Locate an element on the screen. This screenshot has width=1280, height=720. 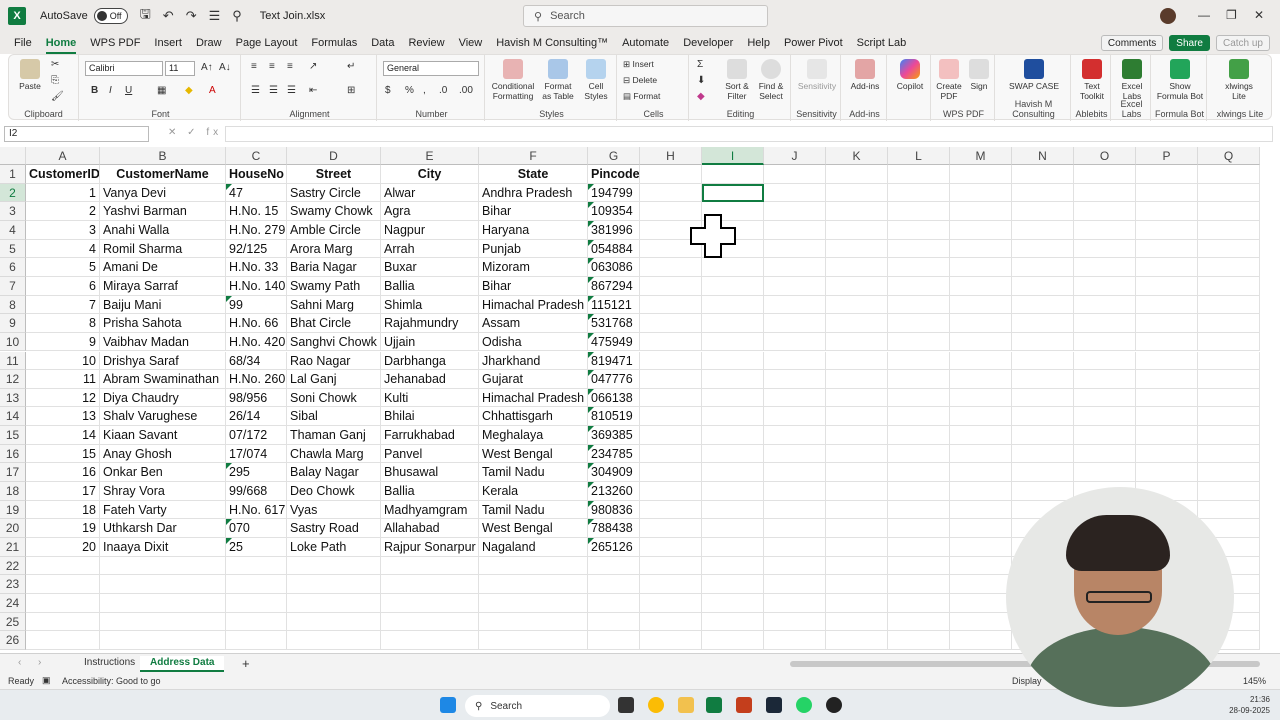
cell-styles-button: Cell Styles is located at coordinates (596, 80).